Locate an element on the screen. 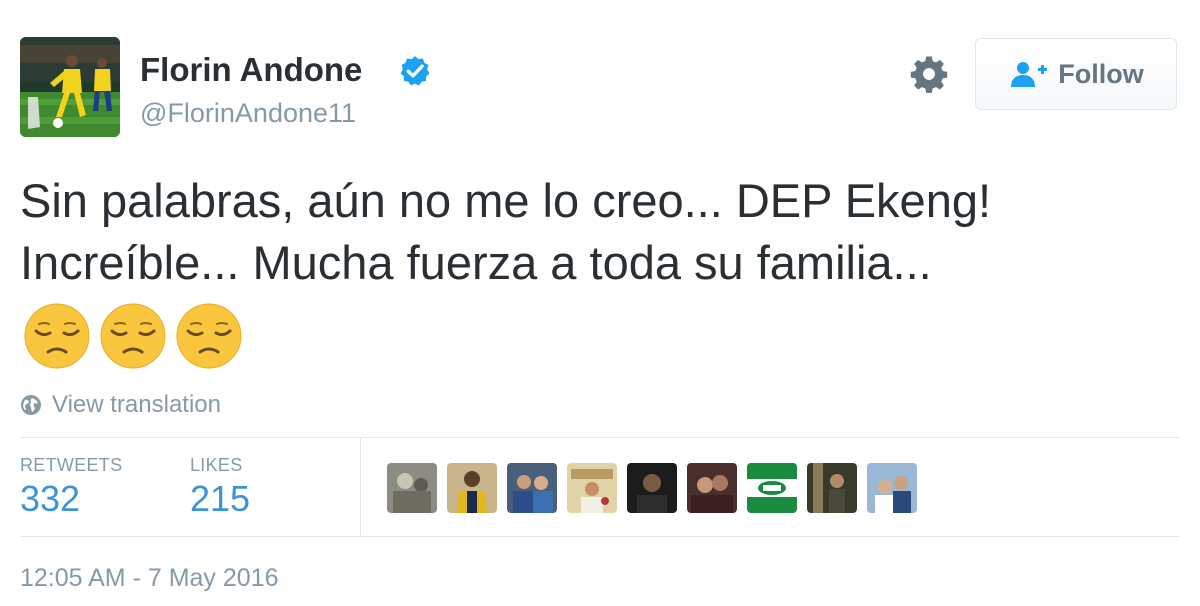 The image size is (1200, 606). follow-button: Follow is located at coordinates (1076, 74).